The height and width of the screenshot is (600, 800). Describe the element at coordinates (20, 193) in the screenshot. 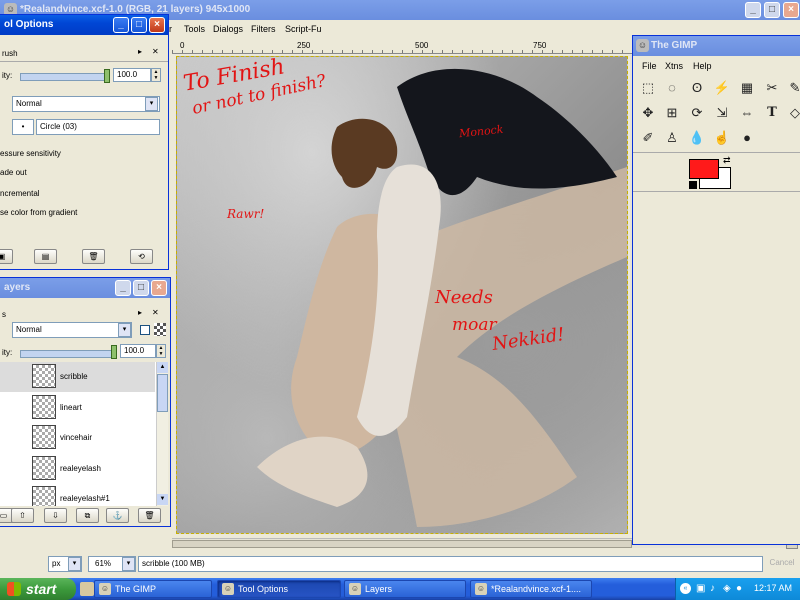

I see `incremental-option: ncremental` at that location.